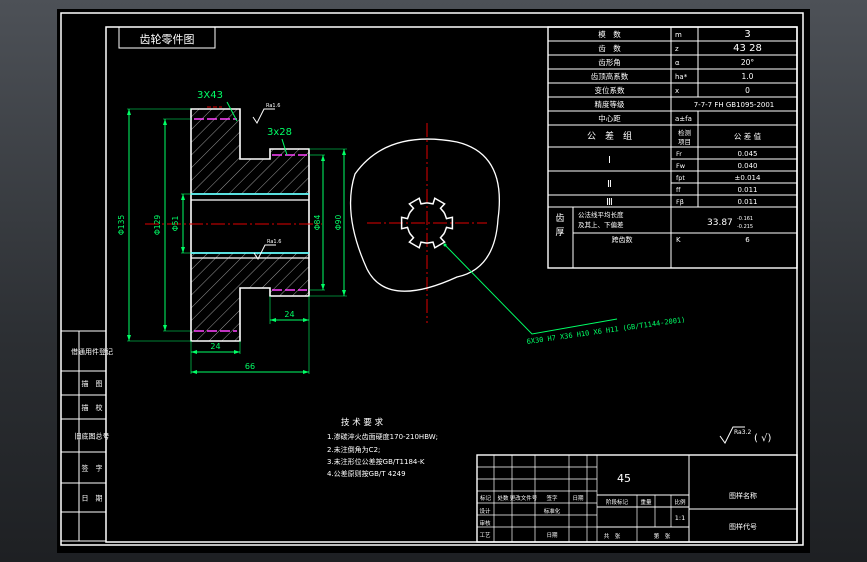  I want to click on span-value: 6, so click(747, 240).